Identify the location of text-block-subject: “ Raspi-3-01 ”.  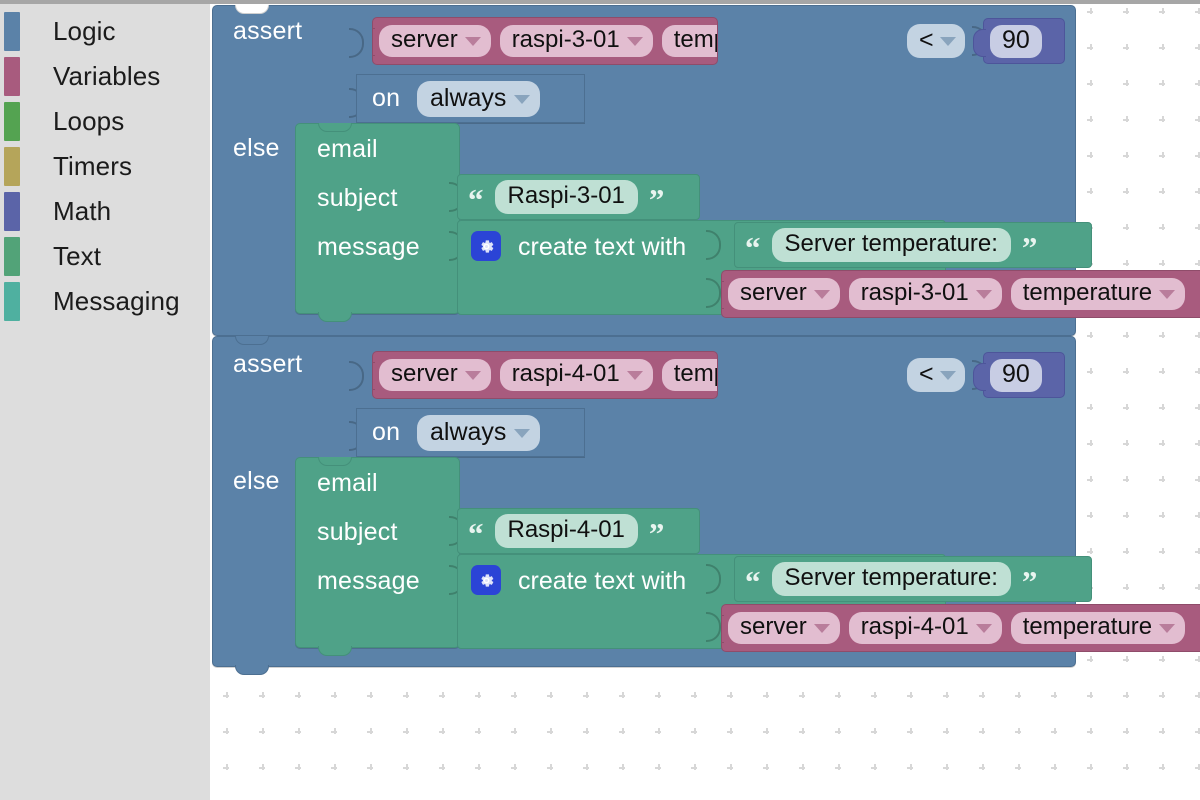
(578, 197).